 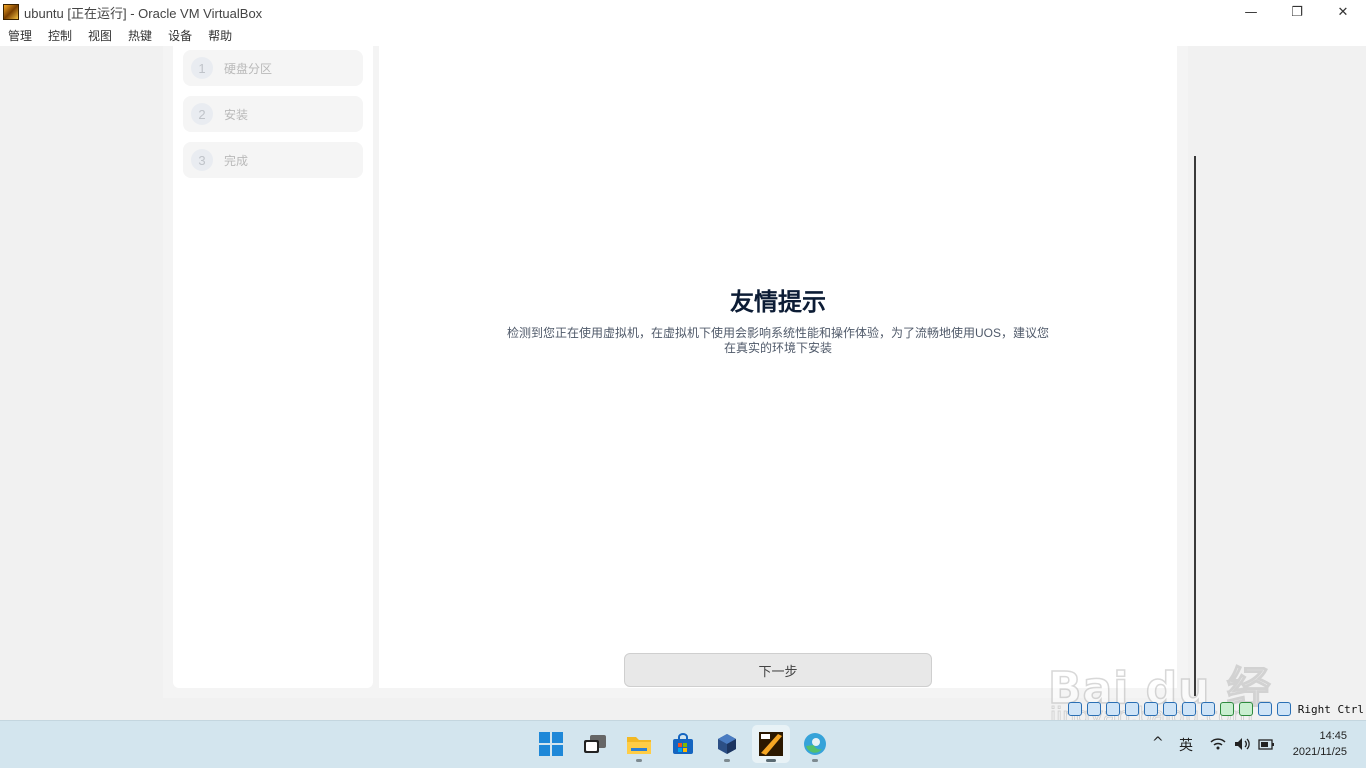 What do you see at coordinates (683, 35) in the screenshot?
I see `menu-bar: 管理 控制 视图 热键 设备 帮助` at bounding box center [683, 35].